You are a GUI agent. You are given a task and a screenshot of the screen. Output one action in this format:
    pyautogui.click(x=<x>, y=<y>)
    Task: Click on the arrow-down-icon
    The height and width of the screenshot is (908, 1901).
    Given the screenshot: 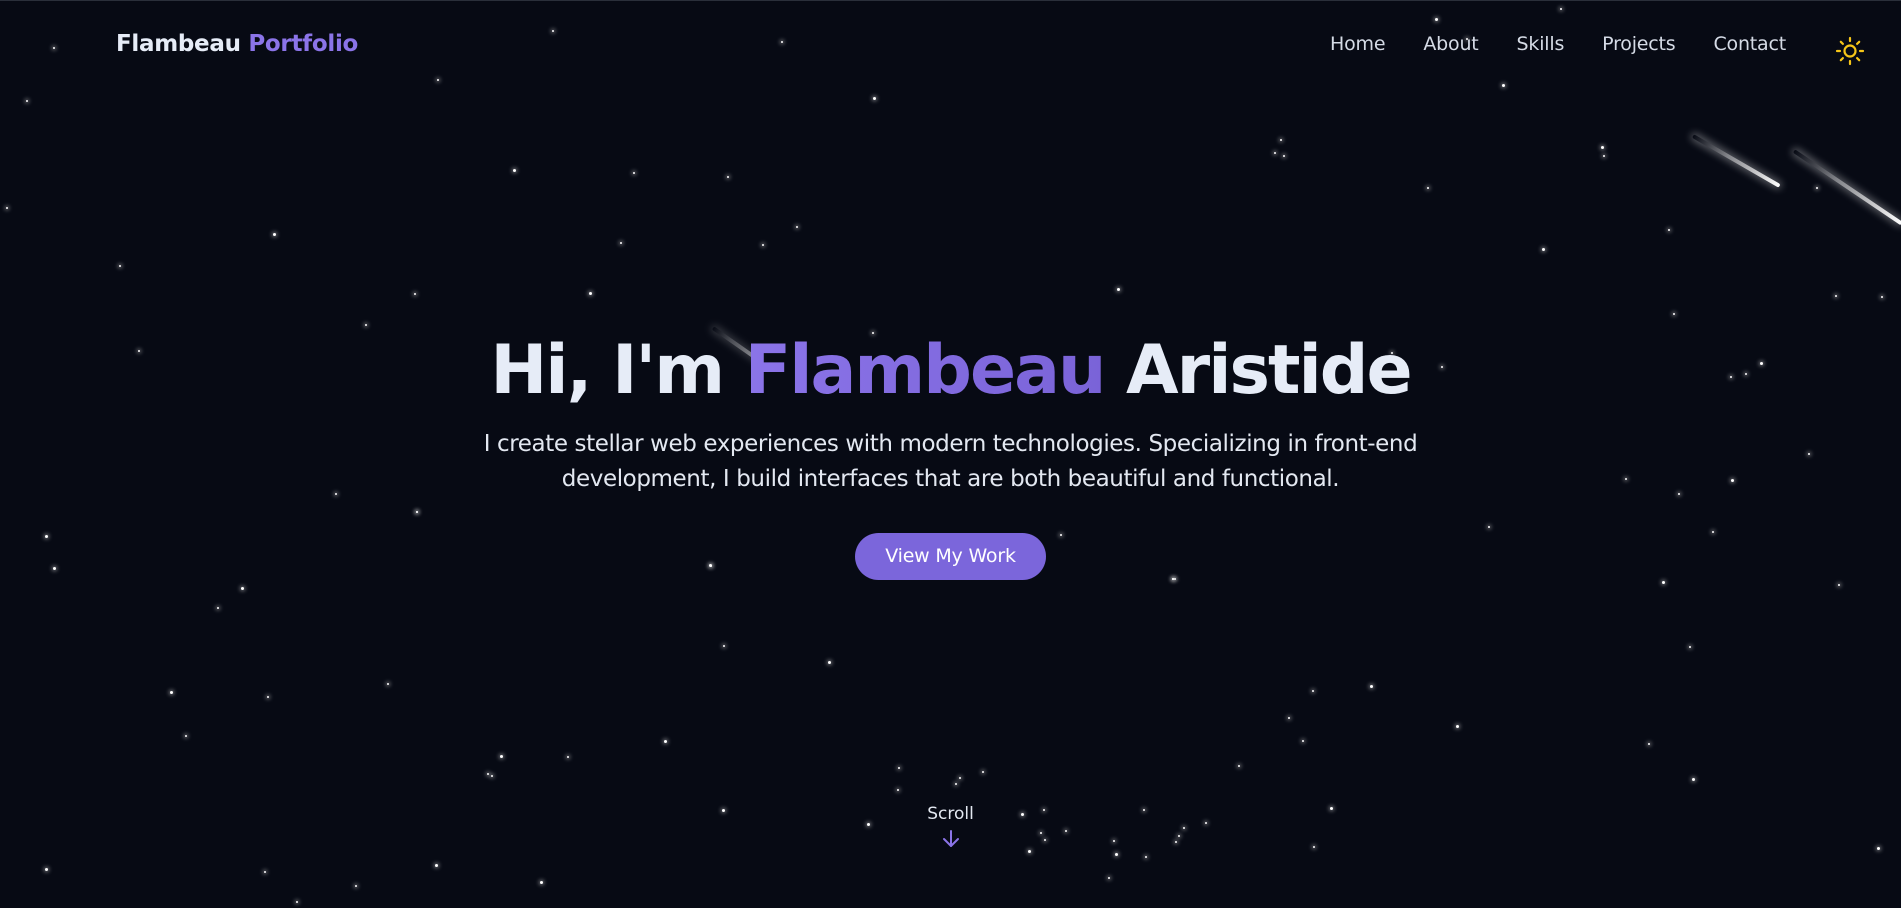 What is the action you would take?
    pyautogui.click(x=950, y=838)
    